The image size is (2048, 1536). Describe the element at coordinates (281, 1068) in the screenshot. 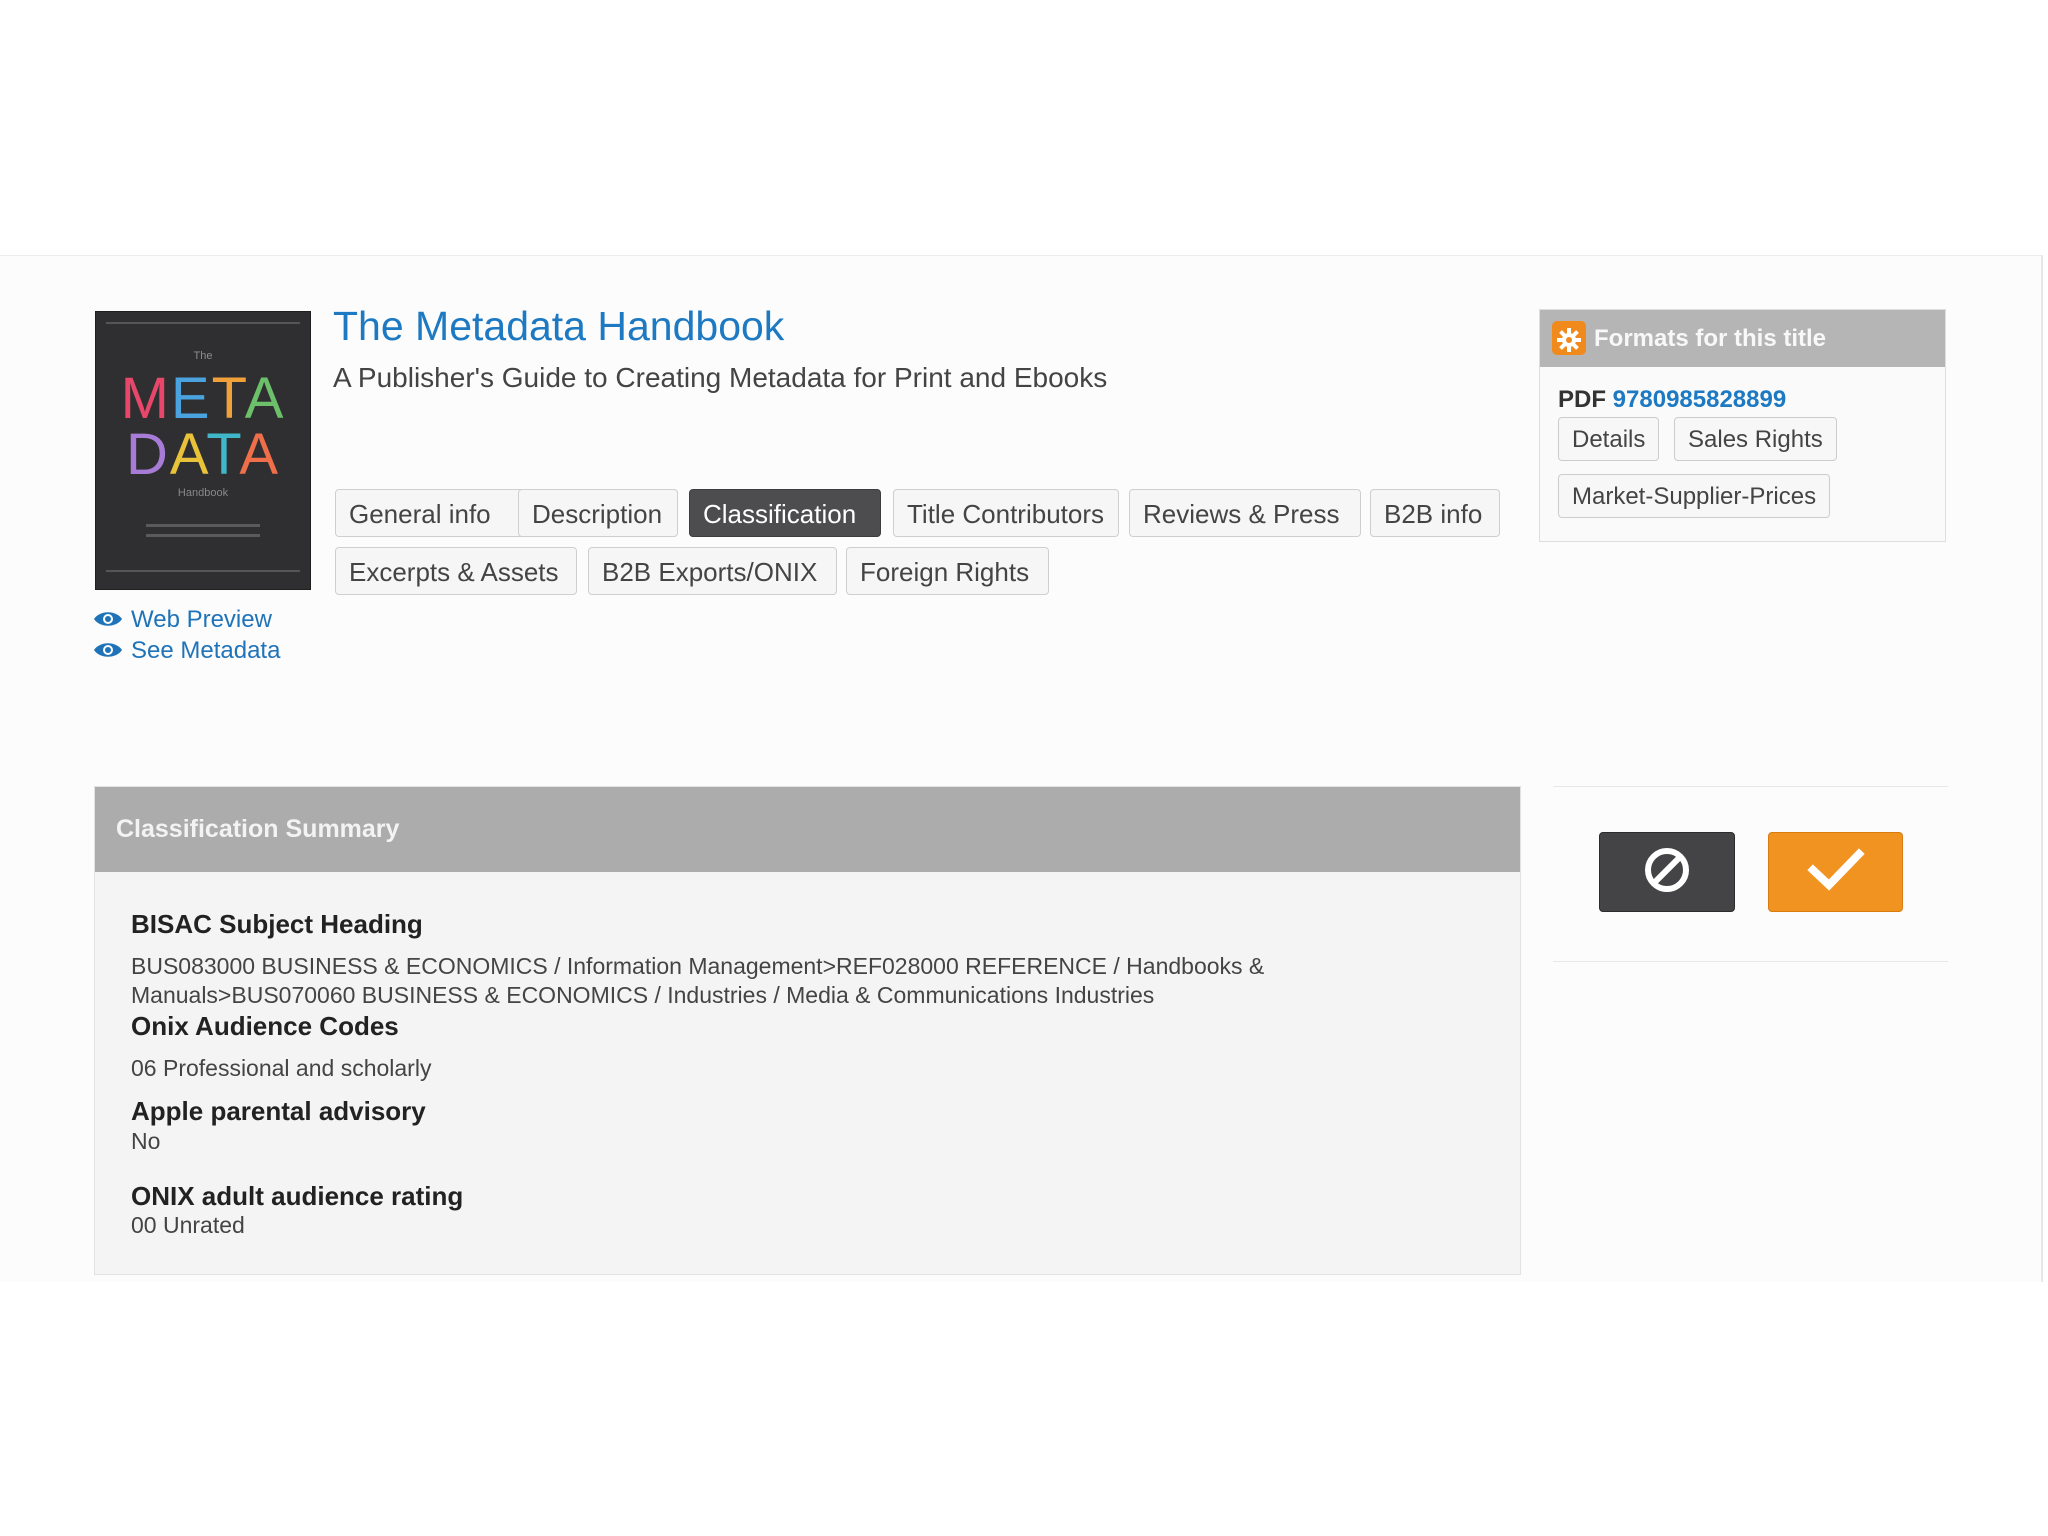

I see `onix-audience-codes-value: 06 Professional and scholarly` at that location.